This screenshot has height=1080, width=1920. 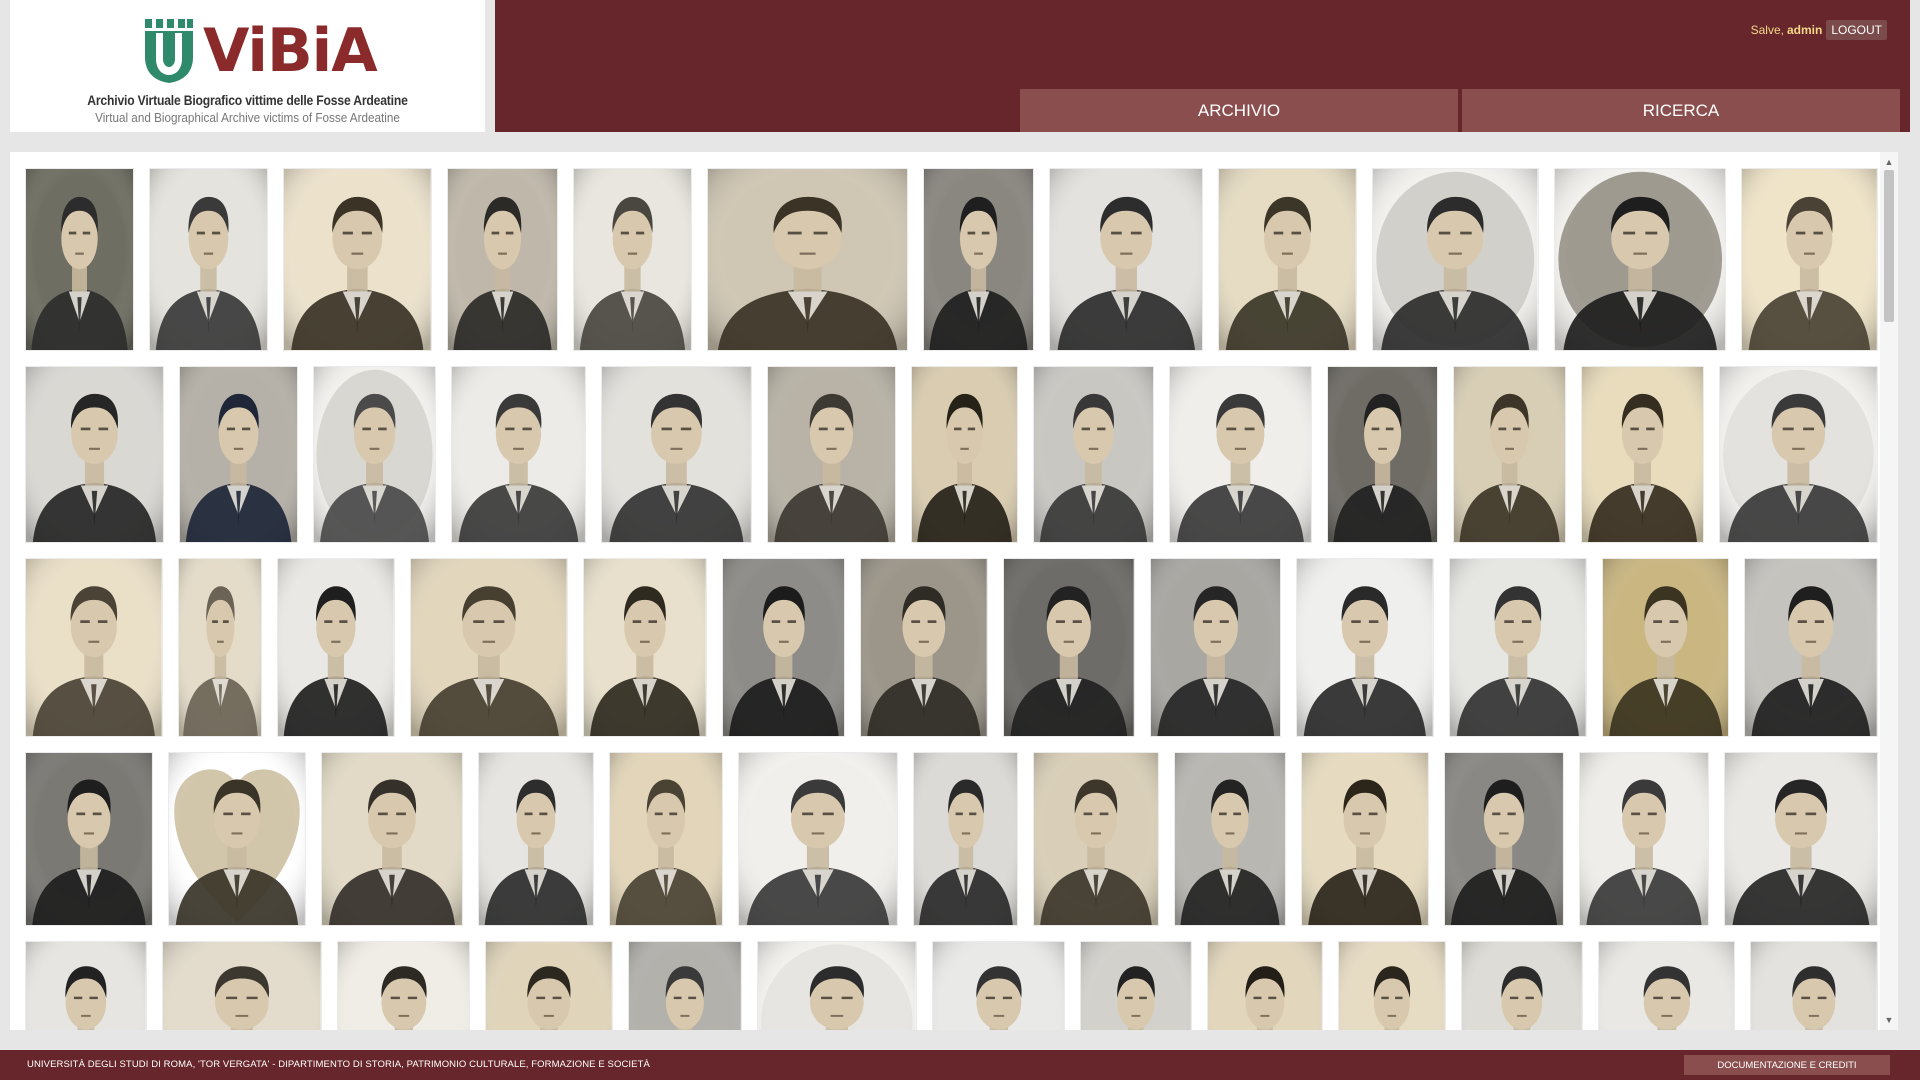 What do you see at coordinates (1856, 30) in the screenshot?
I see `logout-button: LOGOUT` at bounding box center [1856, 30].